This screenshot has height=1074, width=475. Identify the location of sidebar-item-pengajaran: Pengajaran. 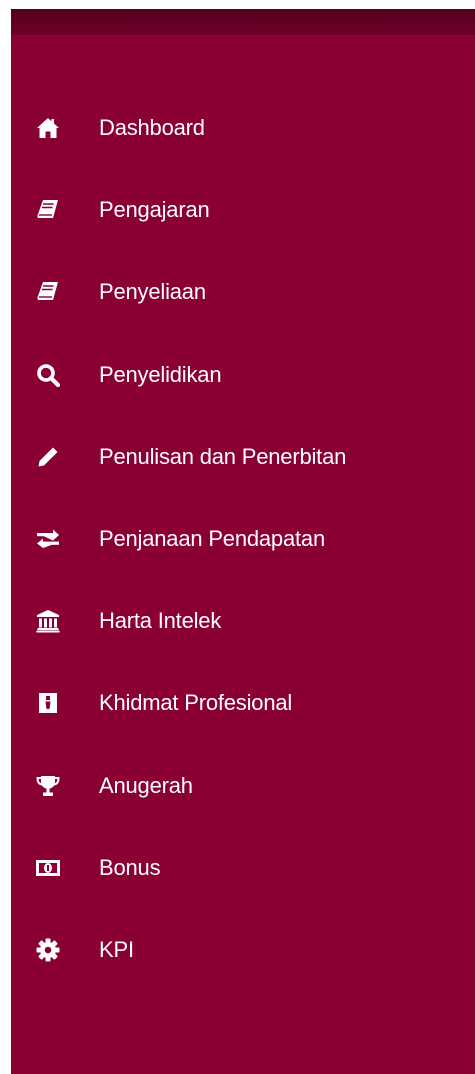
(243, 210).